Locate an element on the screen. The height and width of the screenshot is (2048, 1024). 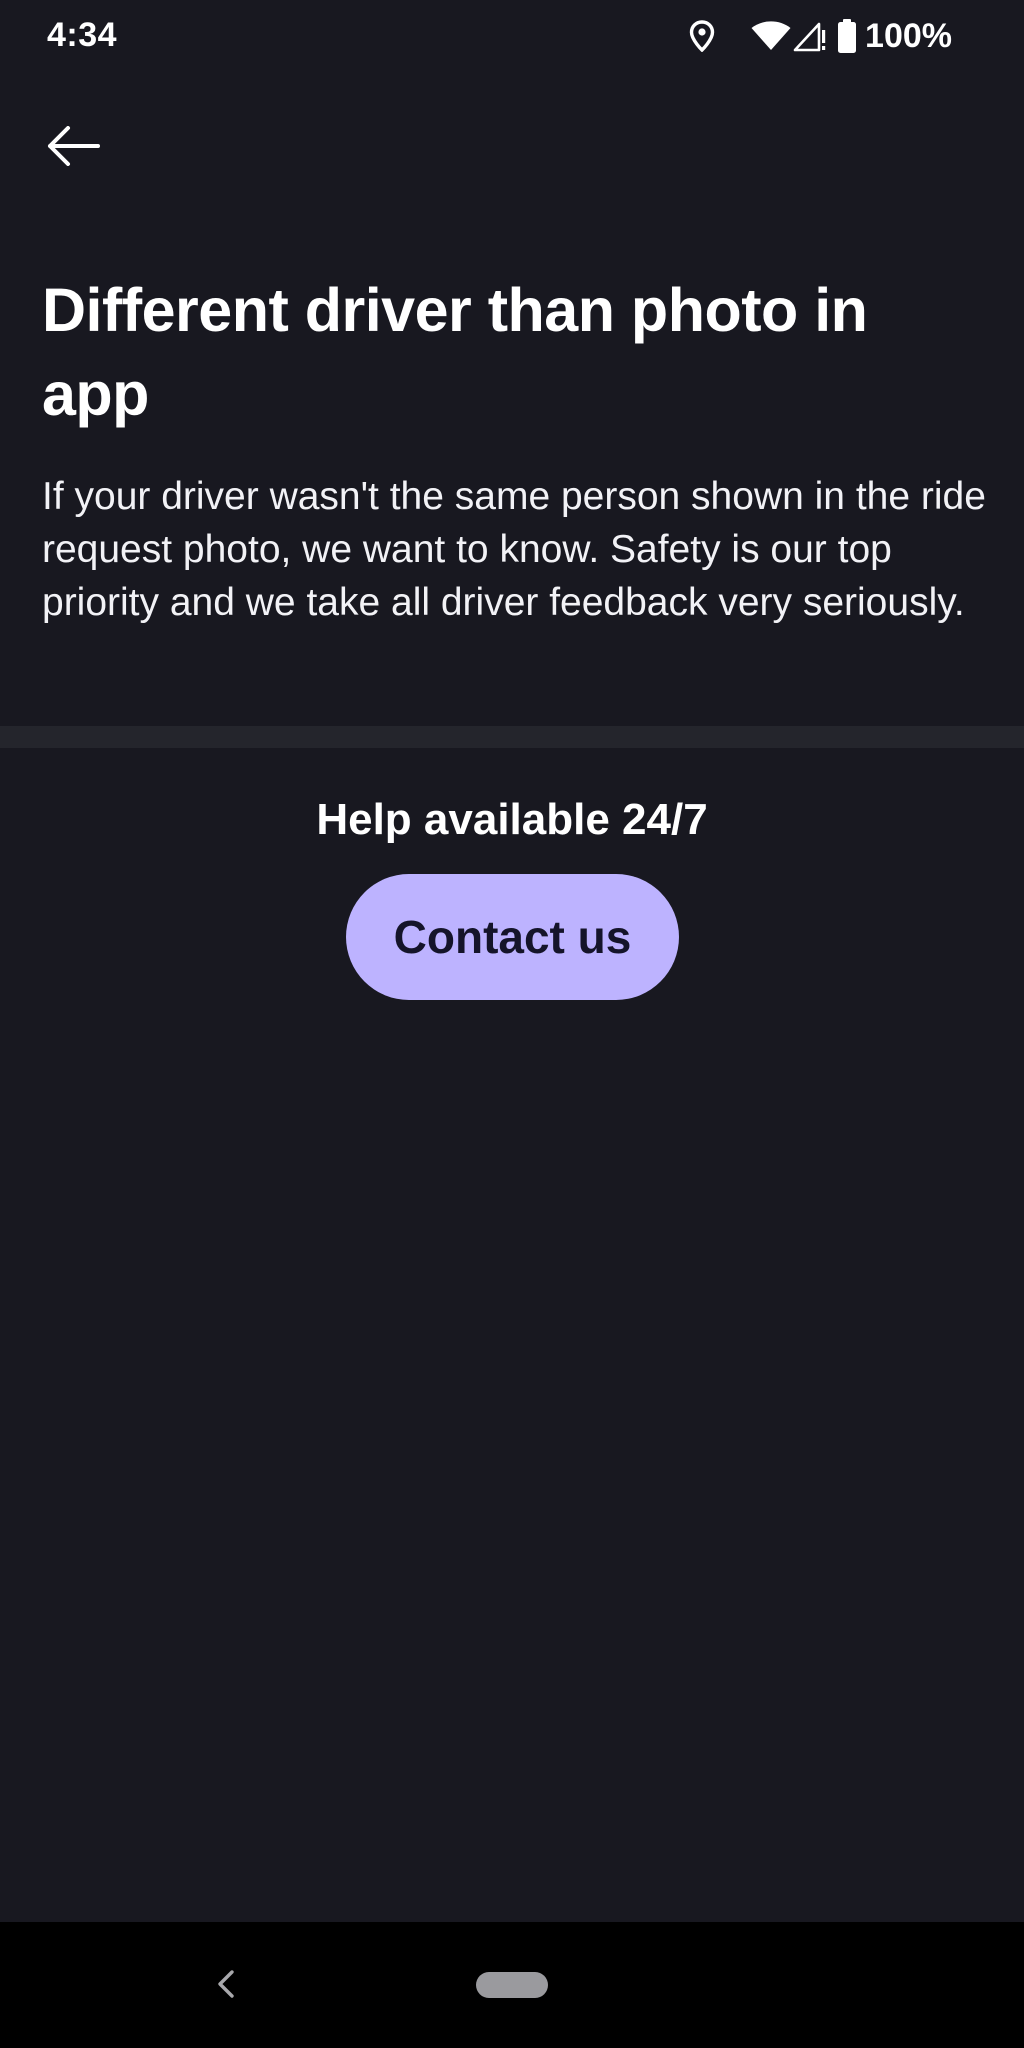
page-title: Different driver than photo in app is located at coordinates (455, 352).